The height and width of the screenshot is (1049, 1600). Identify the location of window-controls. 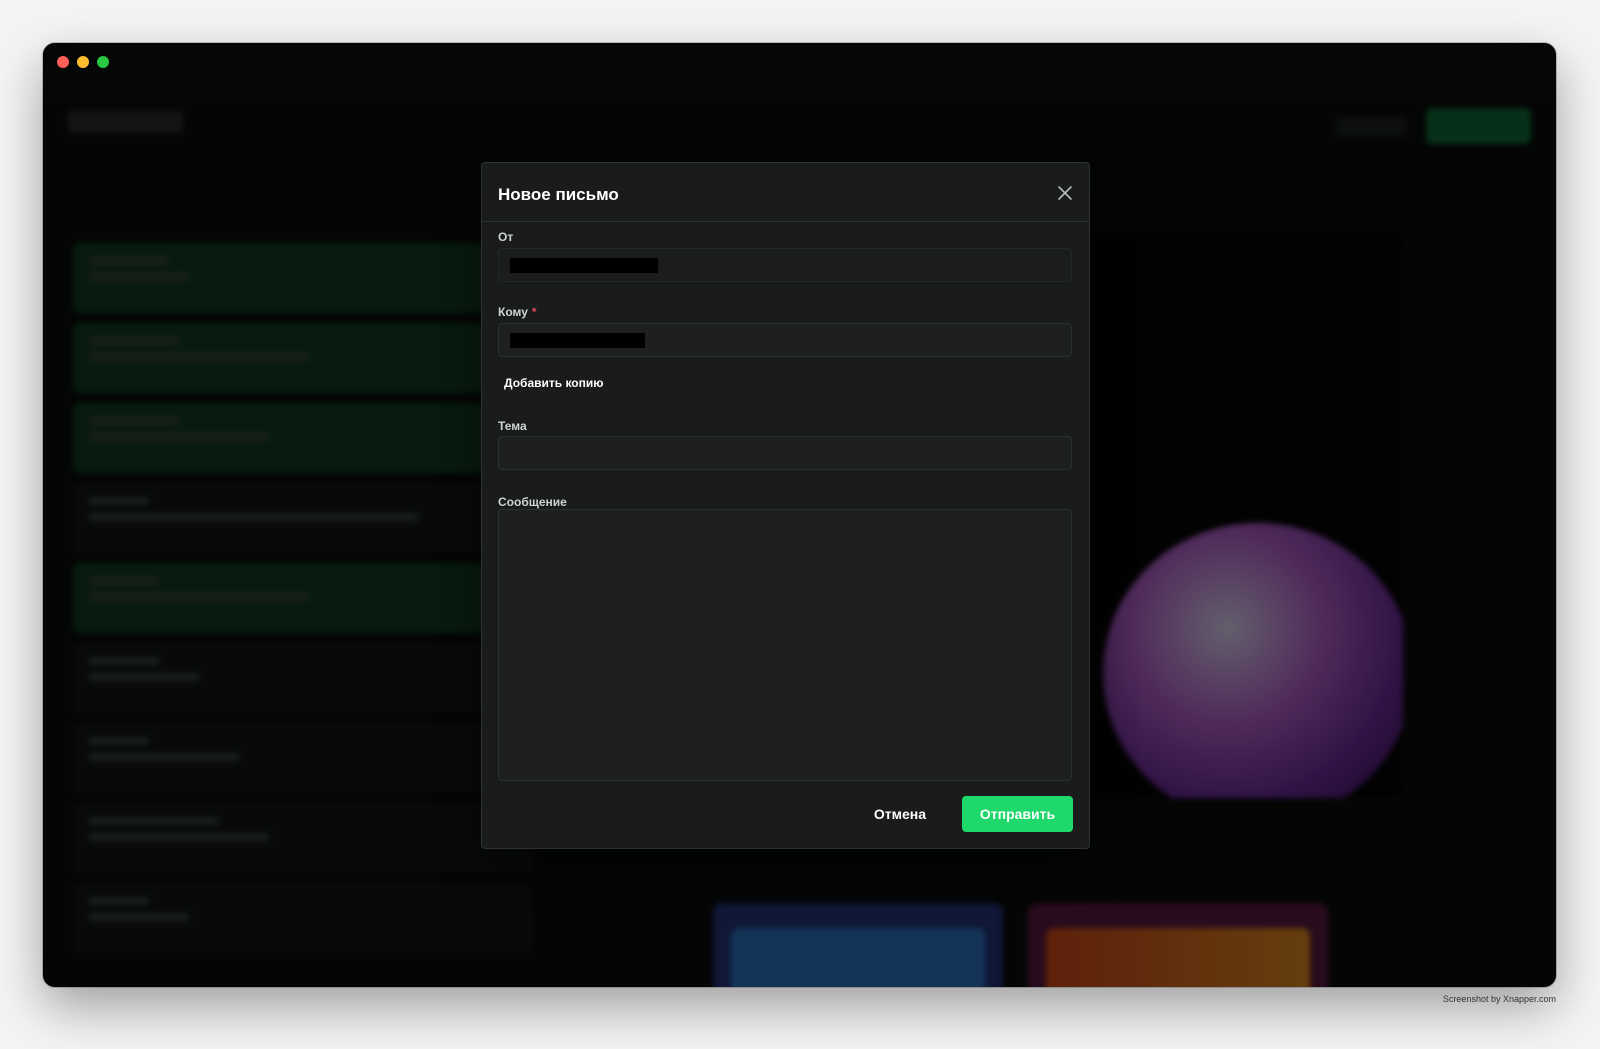
(83, 62).